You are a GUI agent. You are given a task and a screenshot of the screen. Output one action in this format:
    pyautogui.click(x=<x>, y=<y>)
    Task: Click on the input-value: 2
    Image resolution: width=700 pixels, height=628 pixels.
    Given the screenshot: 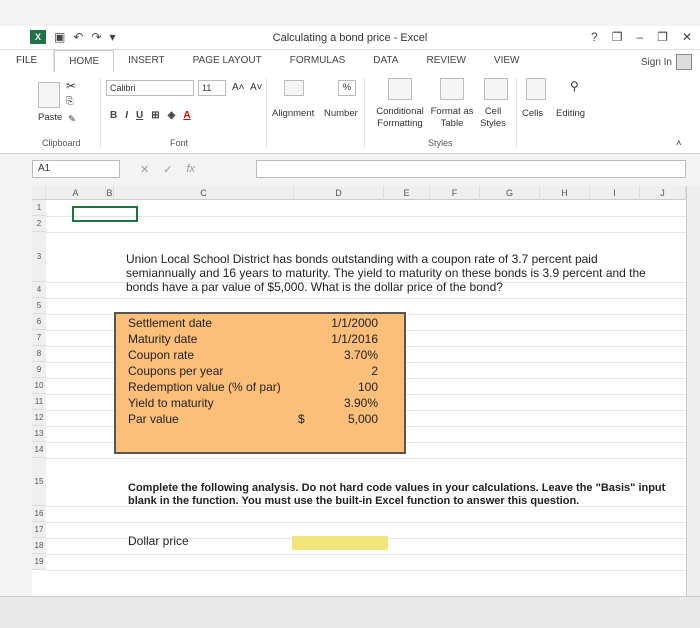 What is the action you would take?
    pyautogui.click(x=374, y=371)
    